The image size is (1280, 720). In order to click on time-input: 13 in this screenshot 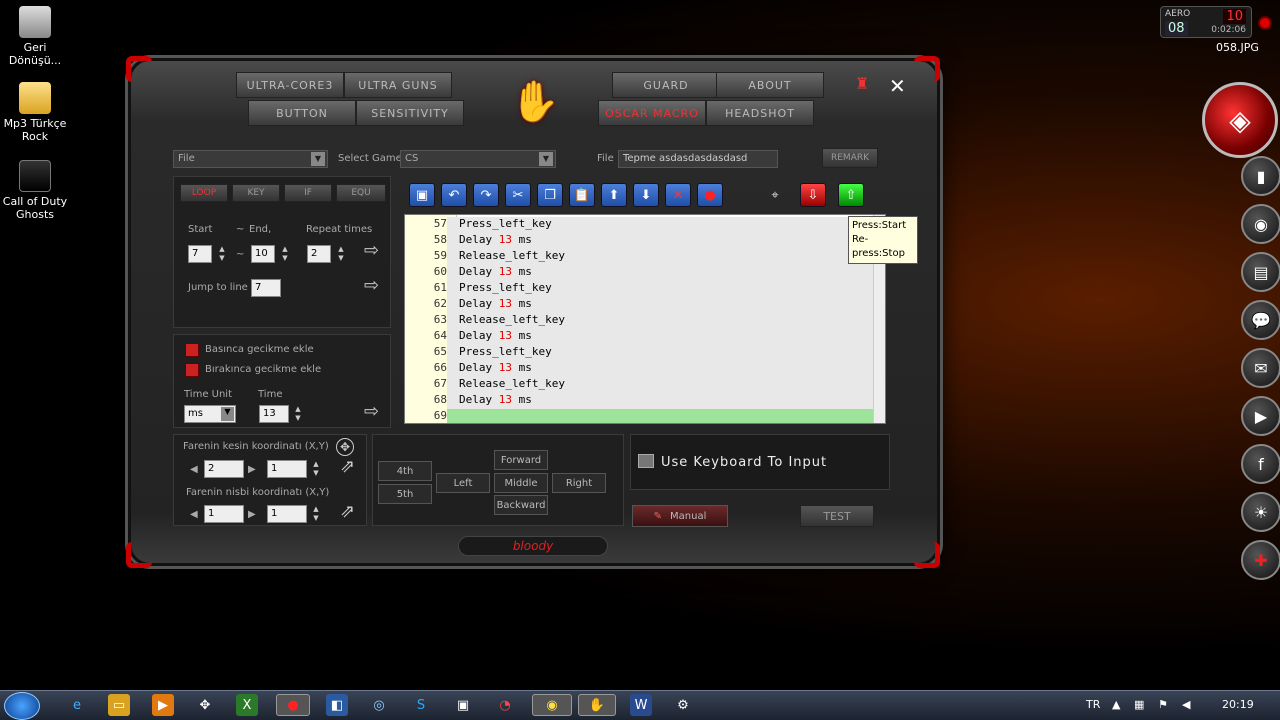, I will do `click(274, 414)`.